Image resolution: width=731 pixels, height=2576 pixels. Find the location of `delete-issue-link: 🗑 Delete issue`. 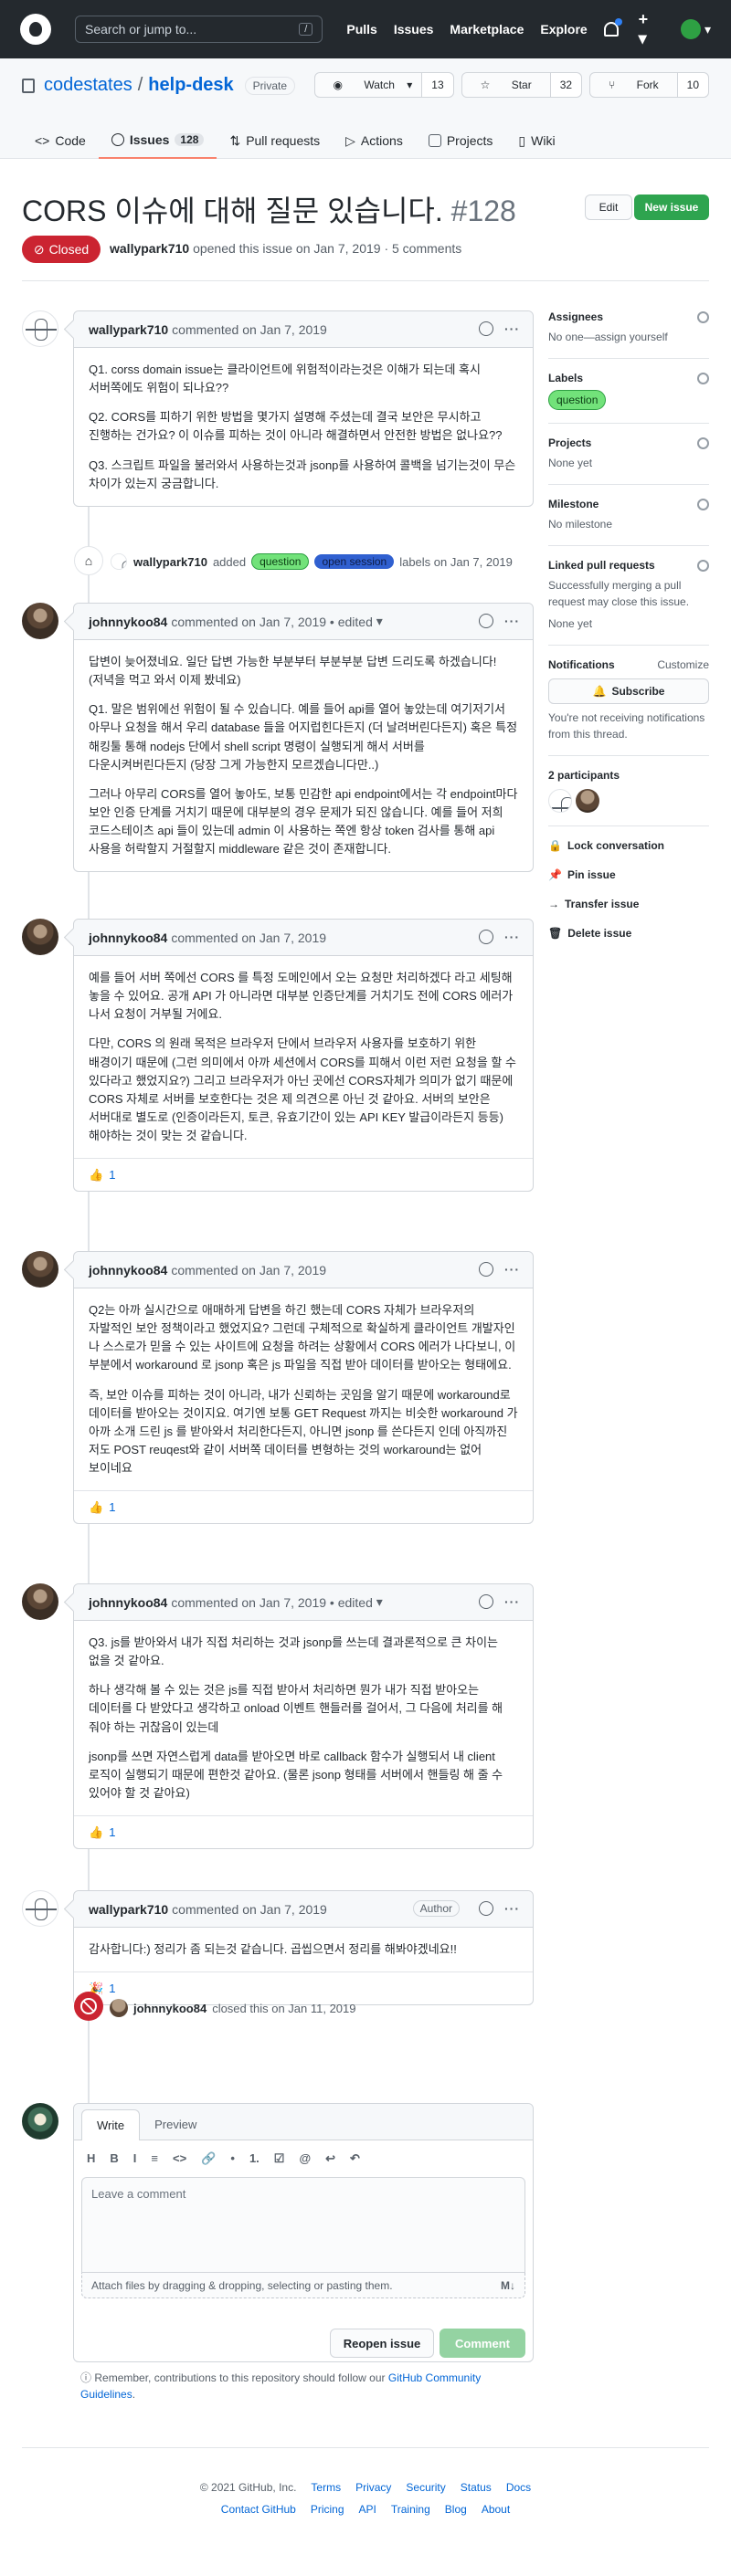

delete-issue-link: 🗑 Delete issue is located at coordinates (628, 933).